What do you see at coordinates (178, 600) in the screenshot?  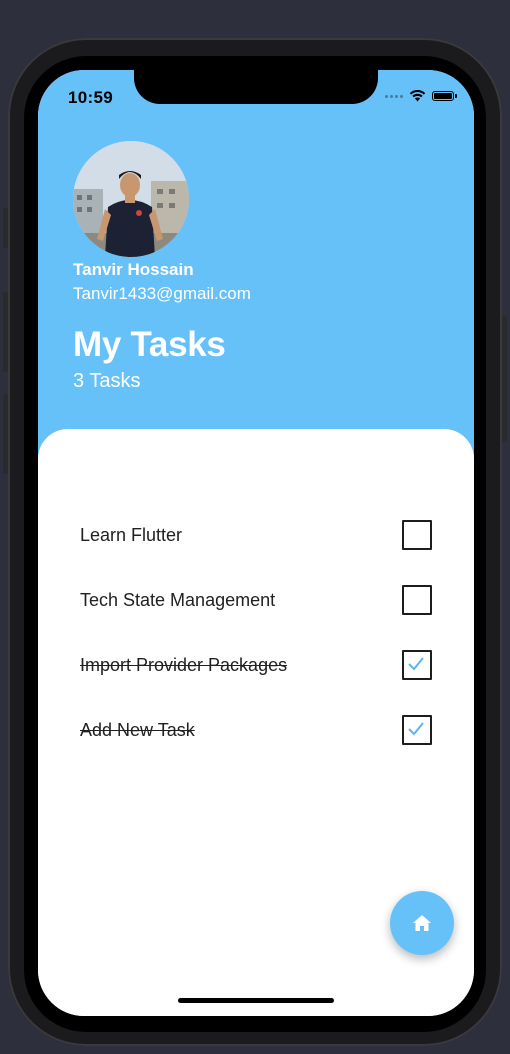 I see `task-label: Tech State Management` at bounding box center [178, 600].